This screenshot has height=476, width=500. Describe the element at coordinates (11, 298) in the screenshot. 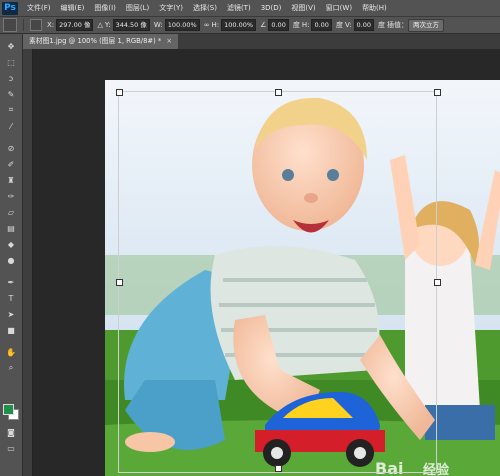

I see `type-icon: T` at that location.